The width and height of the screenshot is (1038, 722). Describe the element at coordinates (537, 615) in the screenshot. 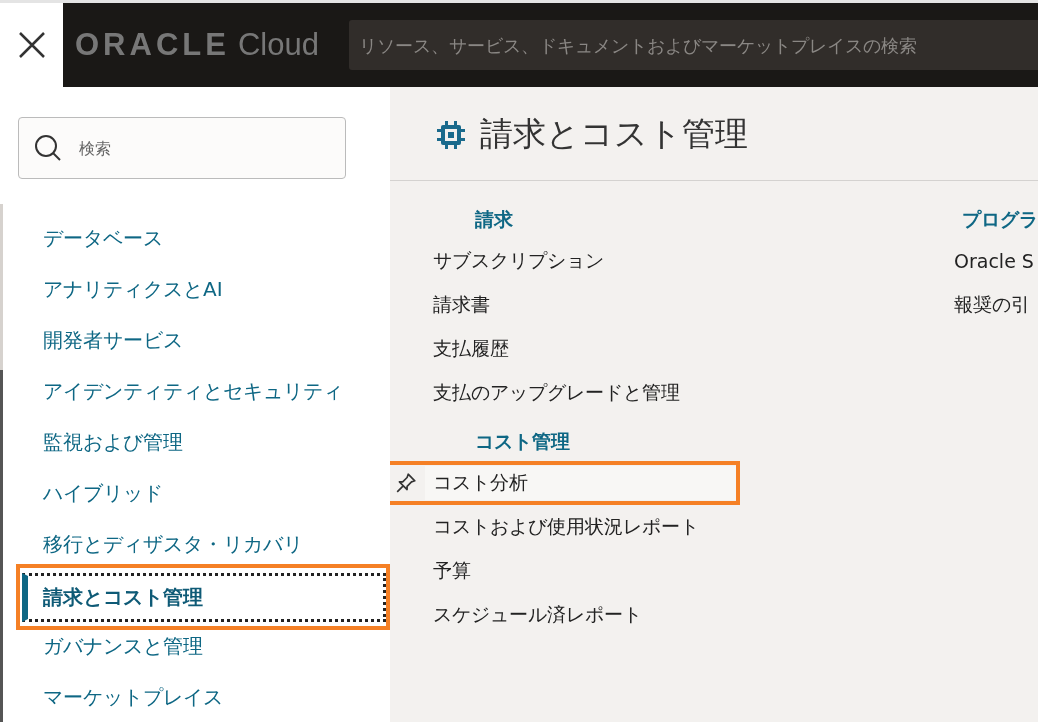

I see `menu-link: スケジュール済レポート` at that location.